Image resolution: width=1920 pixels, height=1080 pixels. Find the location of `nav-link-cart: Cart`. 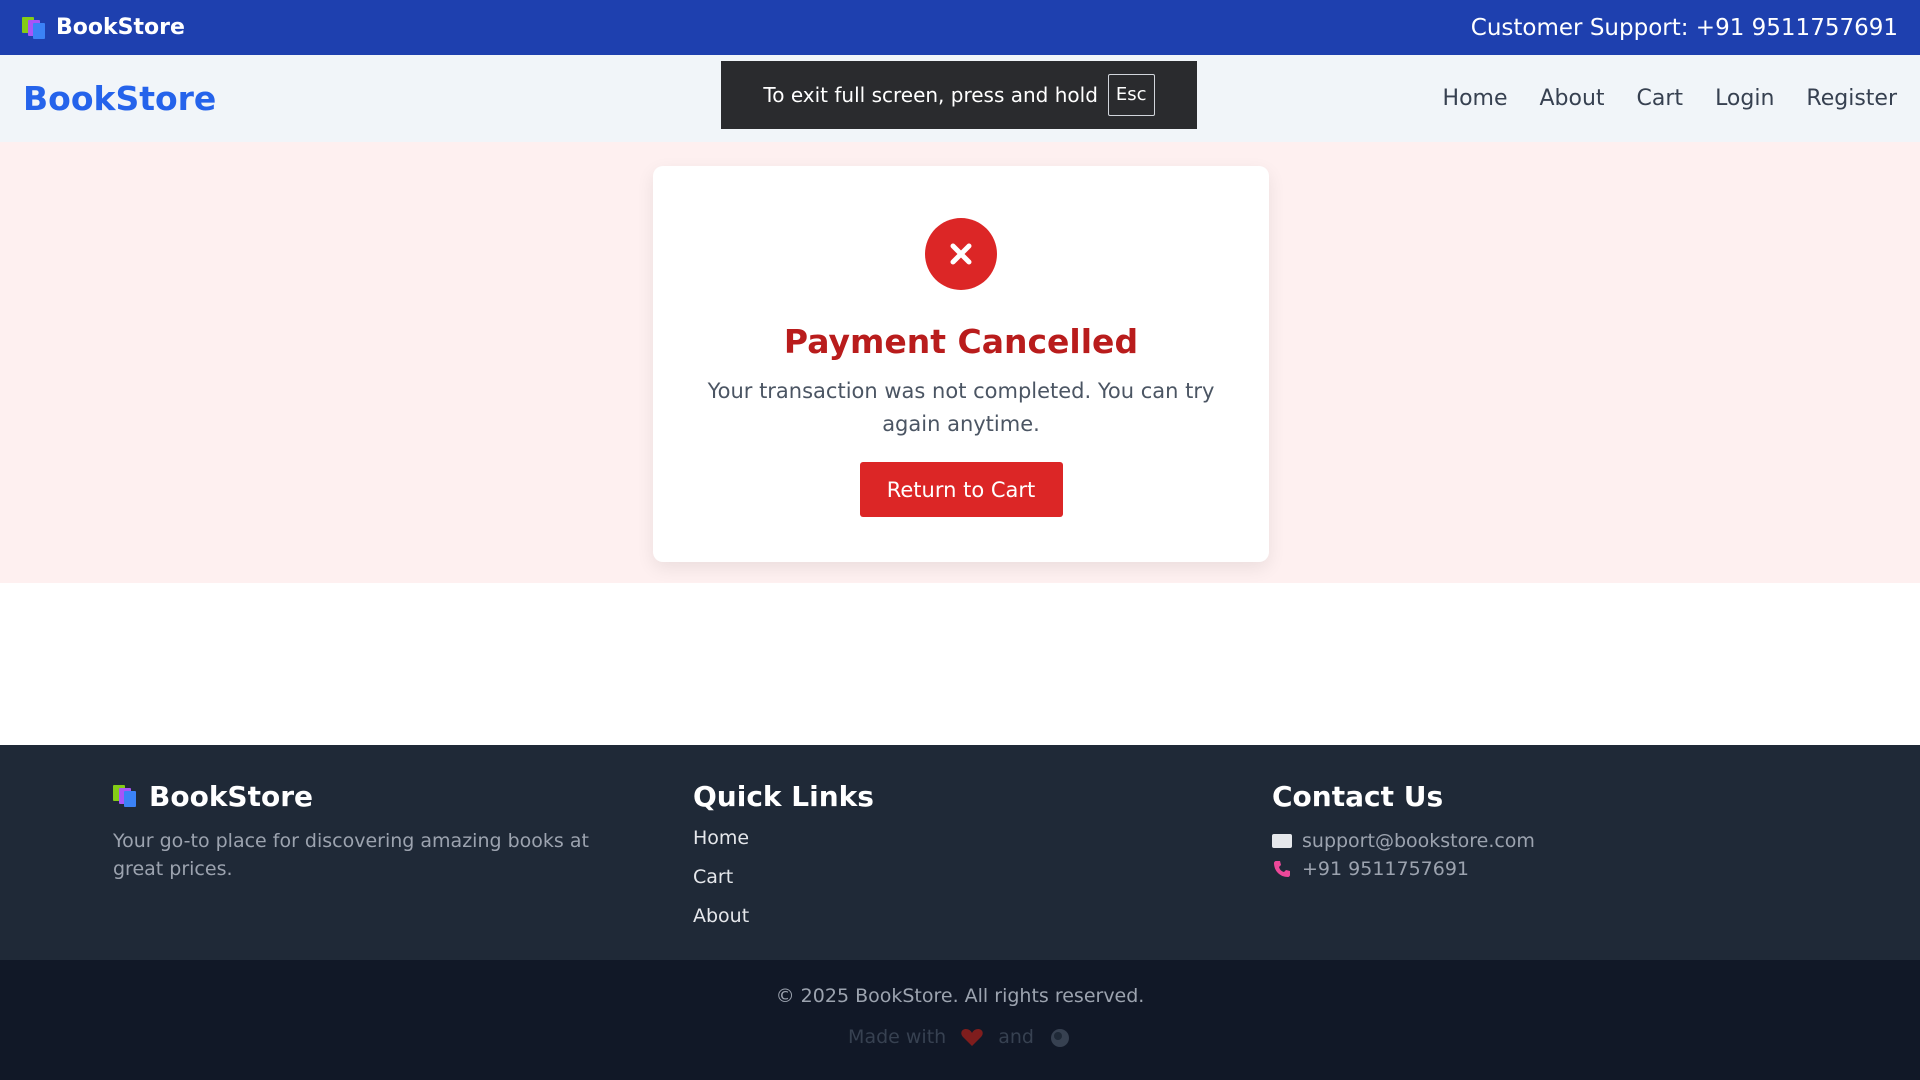

nav-link-cart: Cart is located at coordinates (1660, 98).